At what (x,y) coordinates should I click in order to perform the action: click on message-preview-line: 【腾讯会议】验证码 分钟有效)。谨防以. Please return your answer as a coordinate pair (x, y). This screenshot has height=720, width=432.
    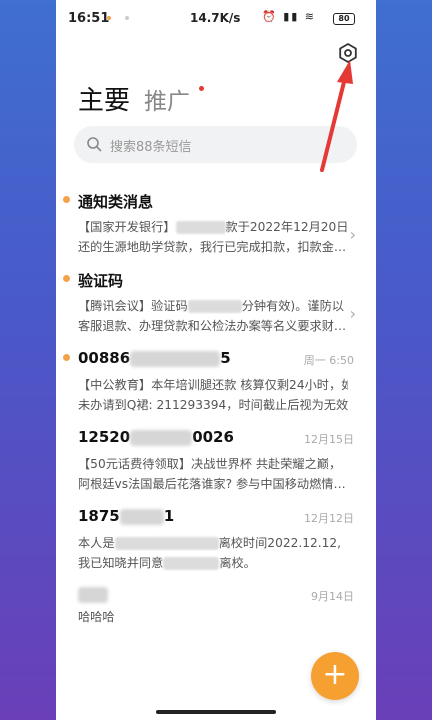
    Looking at the image, I should click on (211, 306).